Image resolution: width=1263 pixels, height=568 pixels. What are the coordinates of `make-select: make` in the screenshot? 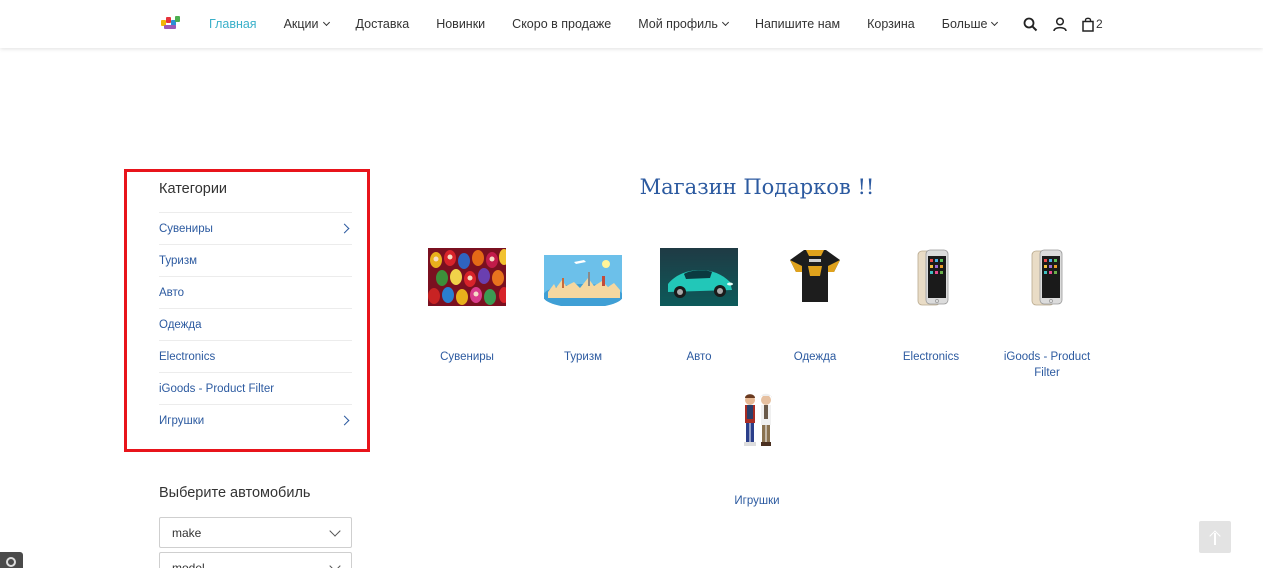 It's located at (255, 532).